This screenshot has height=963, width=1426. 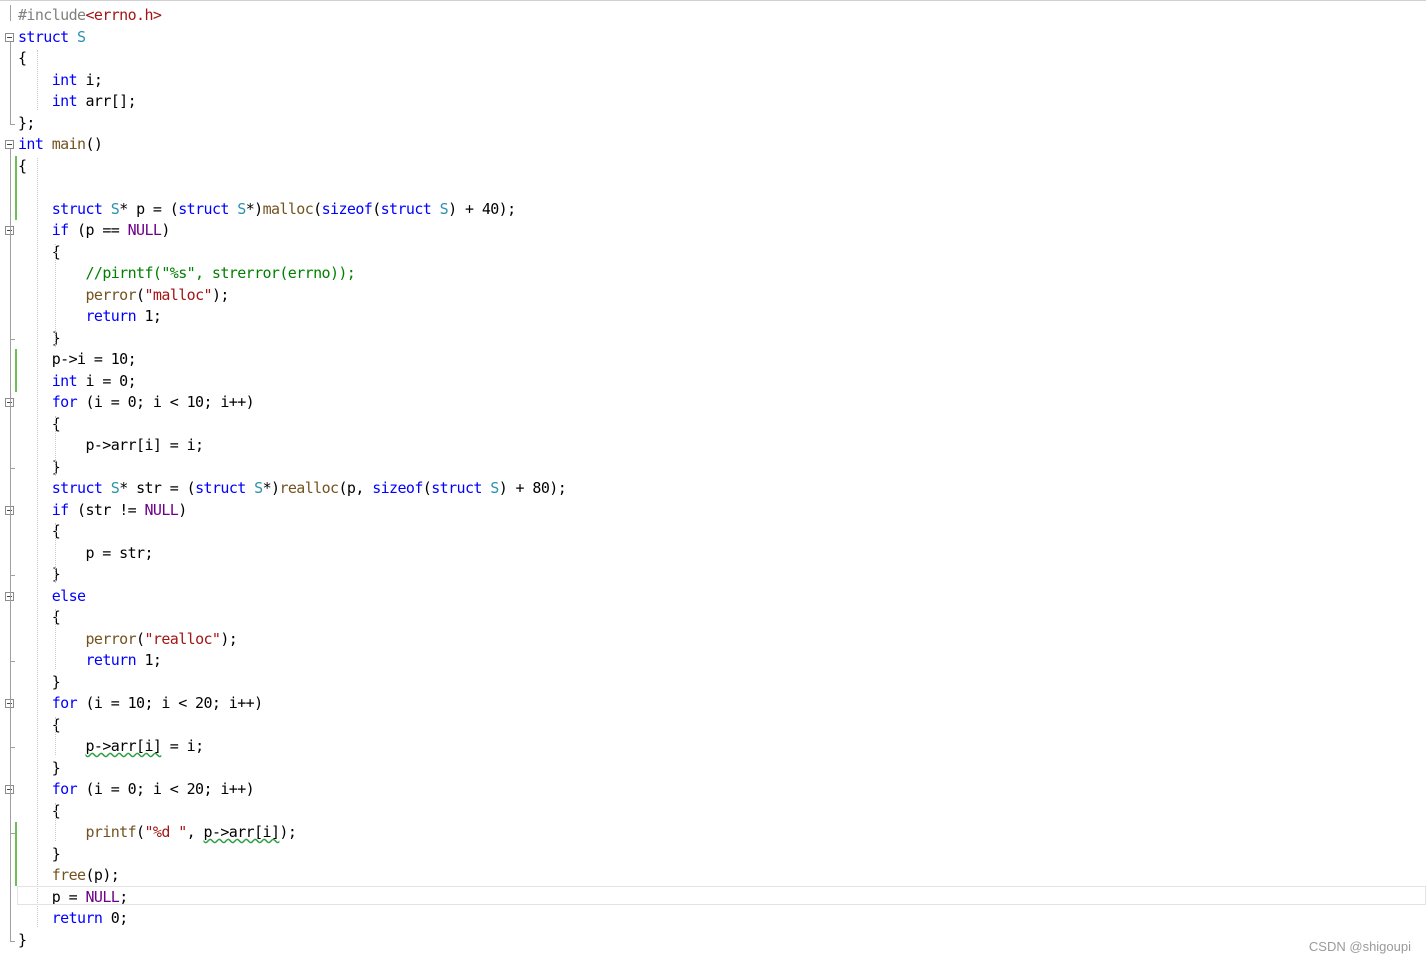 I want to click on code-token: (p);, so click(x=102, y=875).